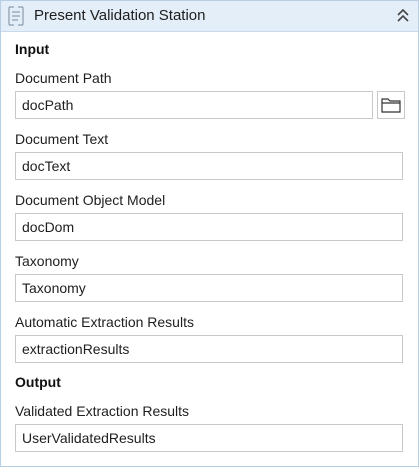  What do you see at coordinates (209, 166) in the screenshot?
I see `document-text-input` at bounding box center [209, 166].